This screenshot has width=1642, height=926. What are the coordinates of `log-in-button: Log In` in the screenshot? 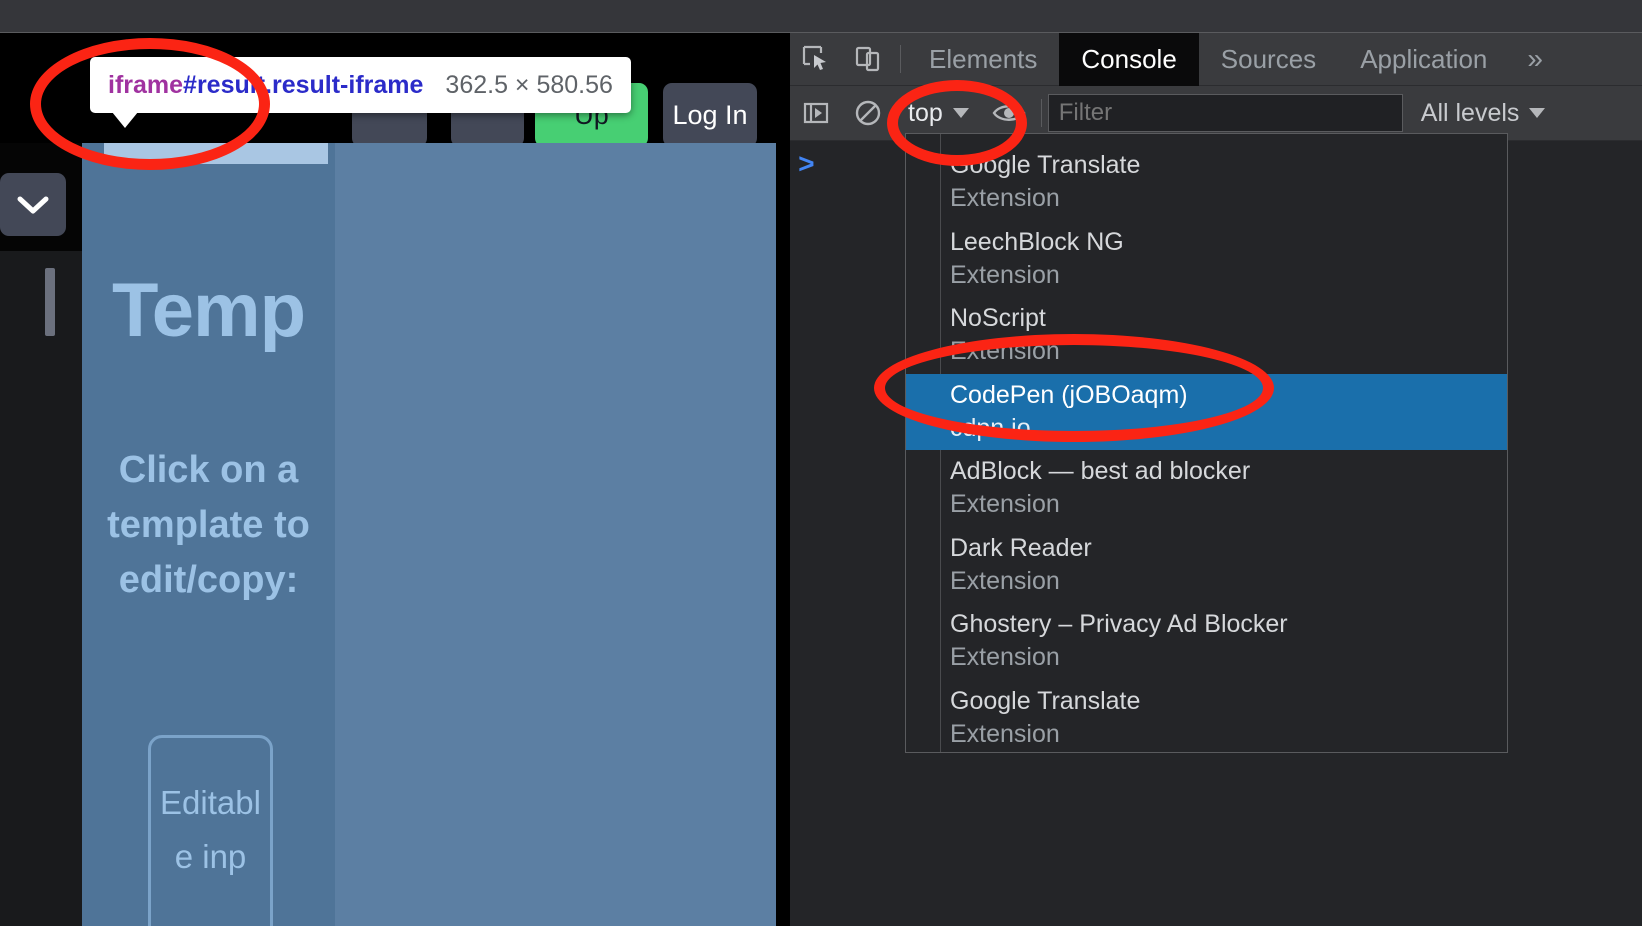 It's located at (710, 115).